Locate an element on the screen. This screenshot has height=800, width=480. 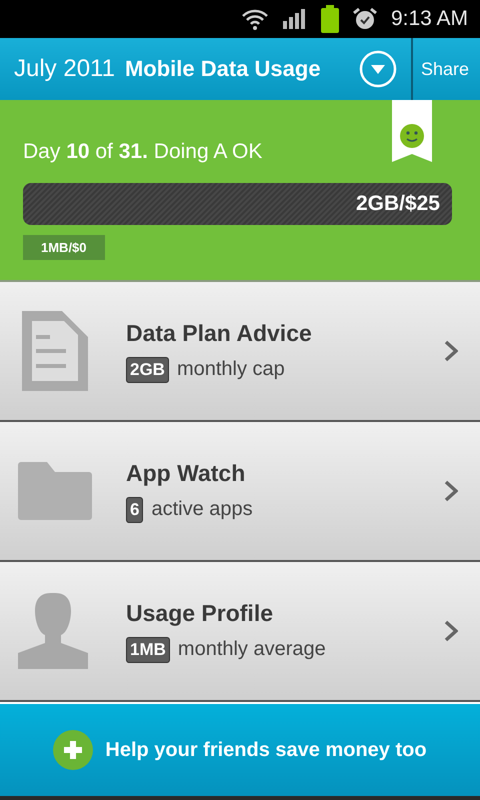
folder-icon is located at coordinates (55, 491).